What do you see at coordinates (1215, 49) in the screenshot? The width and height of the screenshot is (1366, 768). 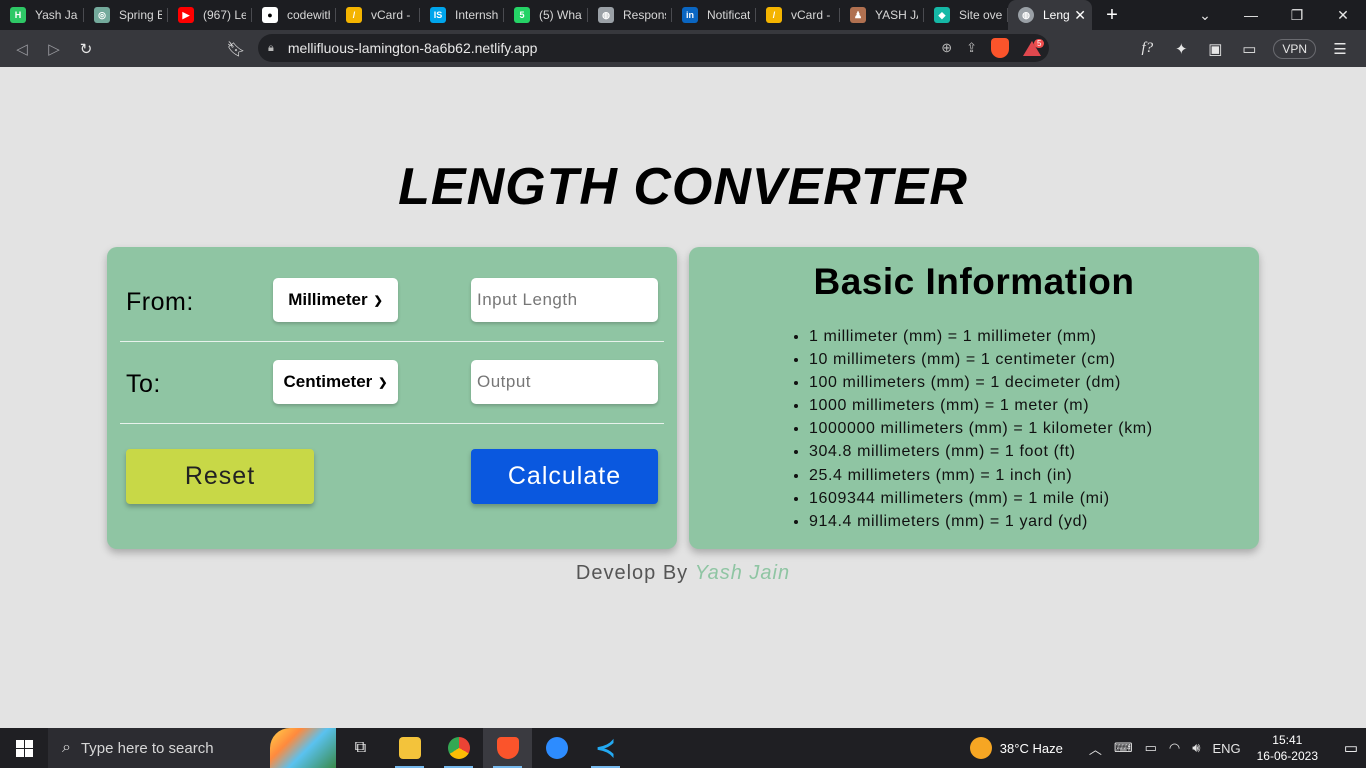 I see `sidebar-icon: ▣` at bounding box center [1215, 49].